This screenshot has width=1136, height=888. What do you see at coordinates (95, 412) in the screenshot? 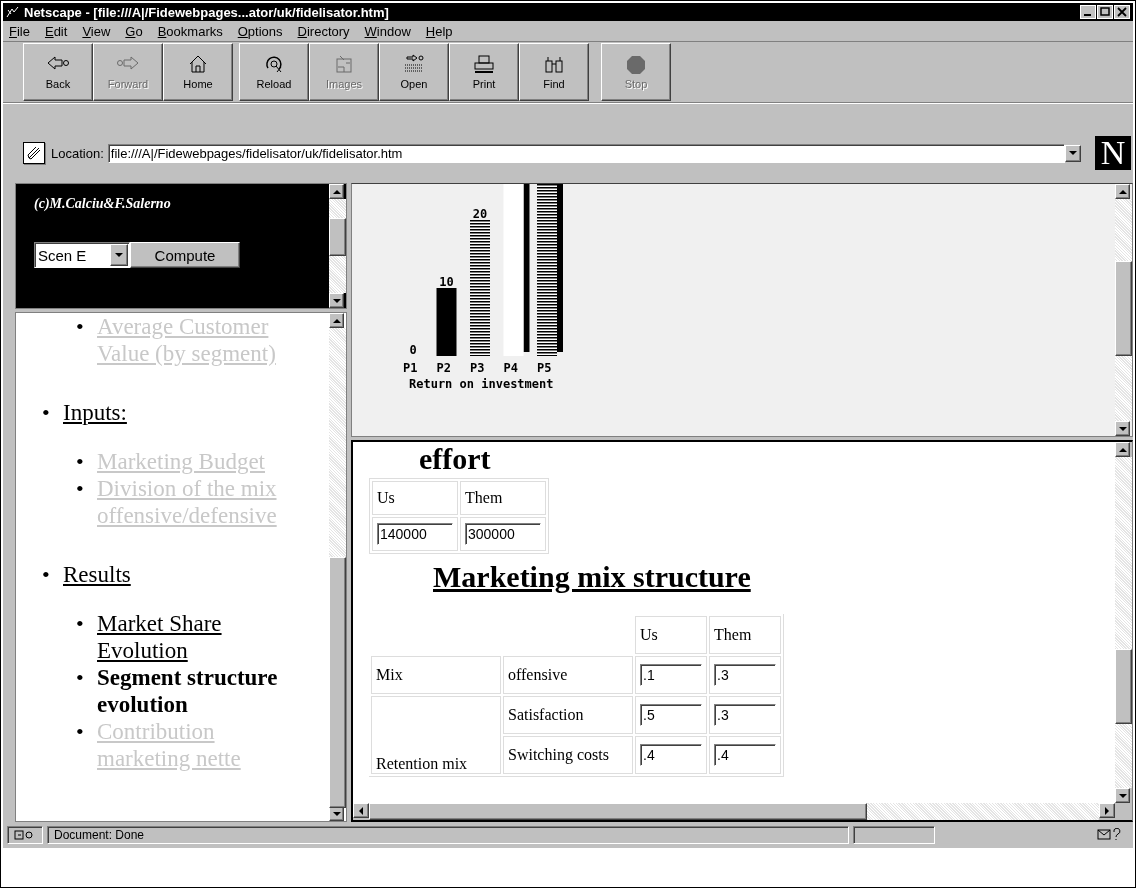
I see `nav-link: Inputs:` at bounding box center [95, 412].